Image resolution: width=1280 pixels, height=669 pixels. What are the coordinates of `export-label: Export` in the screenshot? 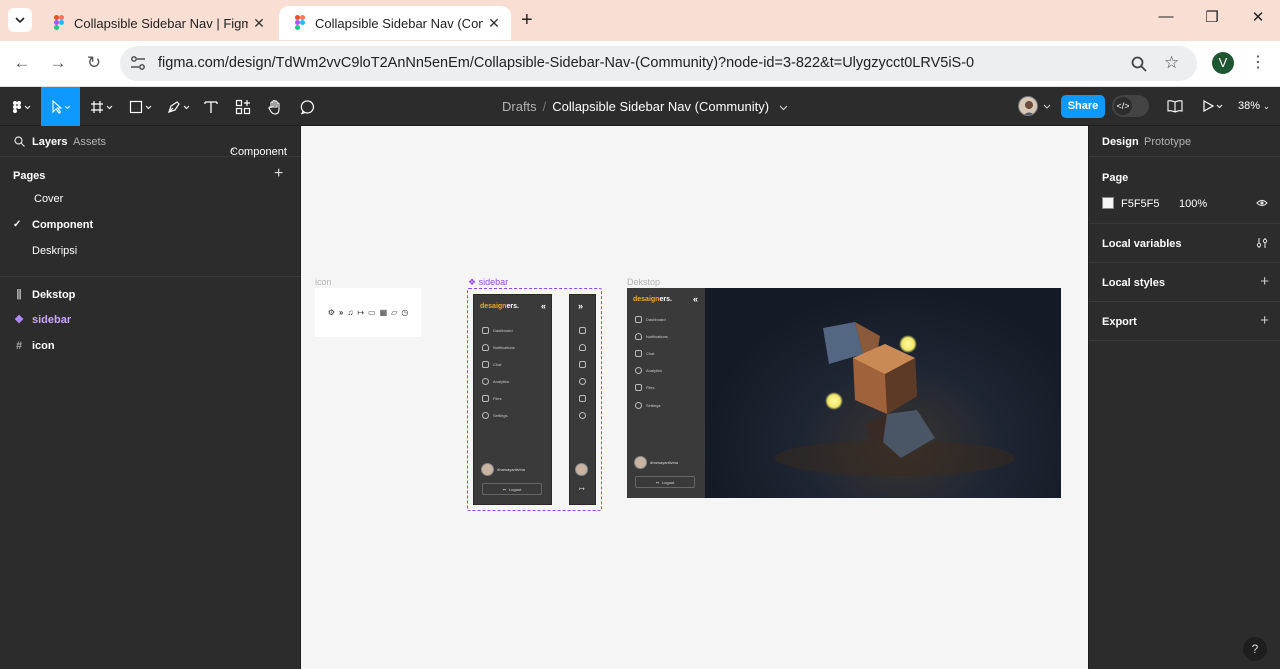 It's located at (1119, 322).